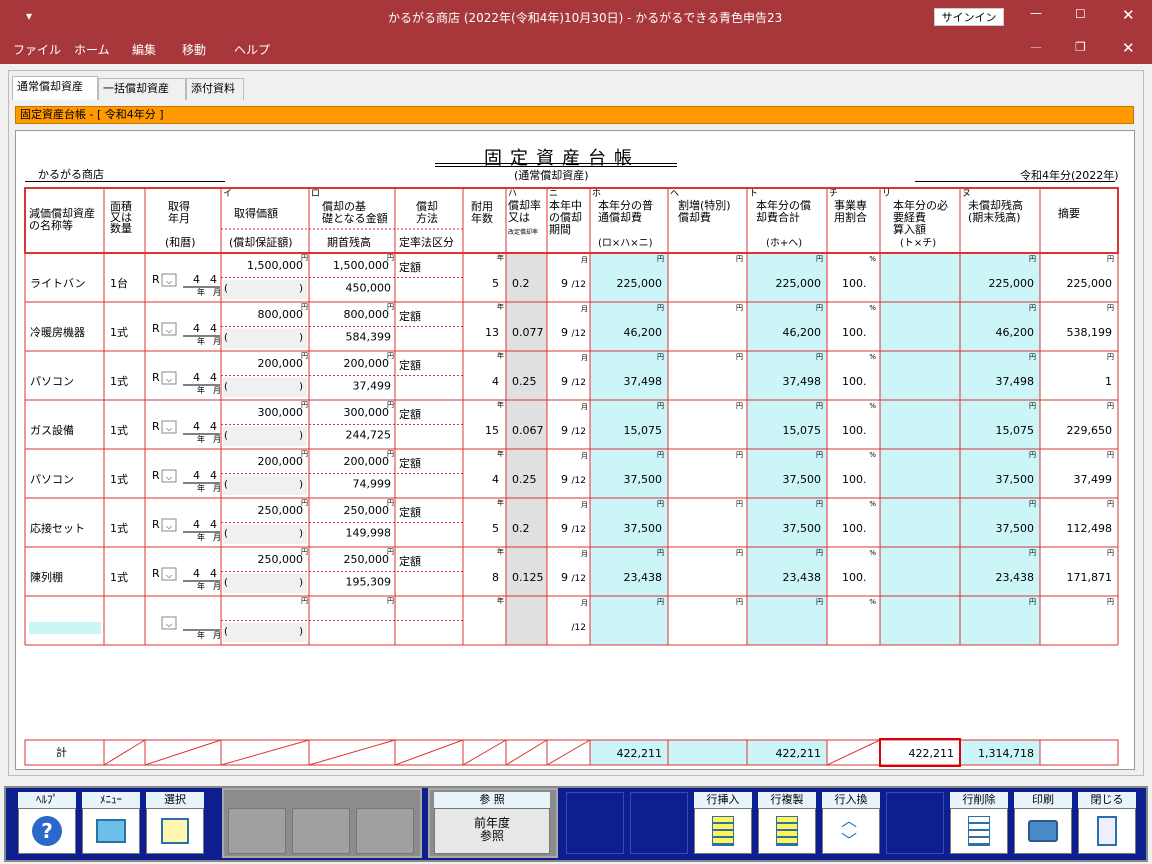 Image resolution: width=1152 pixels, height=864 pixels. I want to click on expense-value: 37,500, so click(1015, 528).